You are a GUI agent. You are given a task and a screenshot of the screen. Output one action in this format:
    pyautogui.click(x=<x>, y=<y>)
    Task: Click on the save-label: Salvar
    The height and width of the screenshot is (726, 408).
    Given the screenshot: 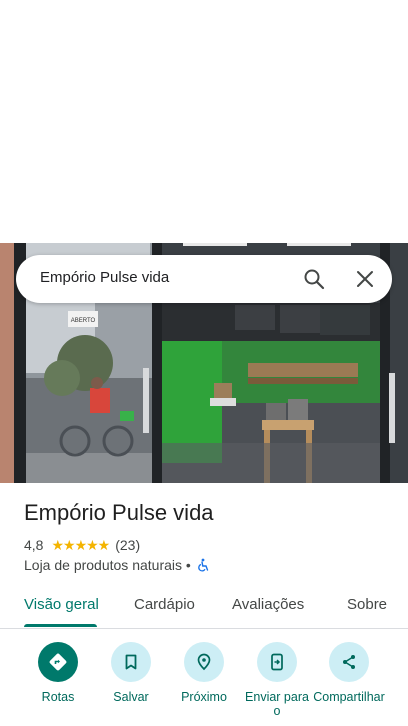 What is the action you would take?
    pyautogui.click(x=131, y=697)
    